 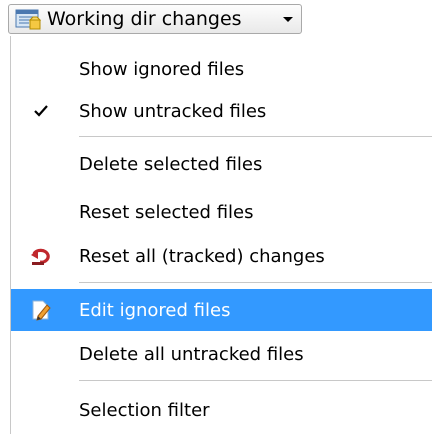 I want to click on menu-item-reset-all-tracked-changes: Reset all (tracked) changes, so click(x=221, y=256).